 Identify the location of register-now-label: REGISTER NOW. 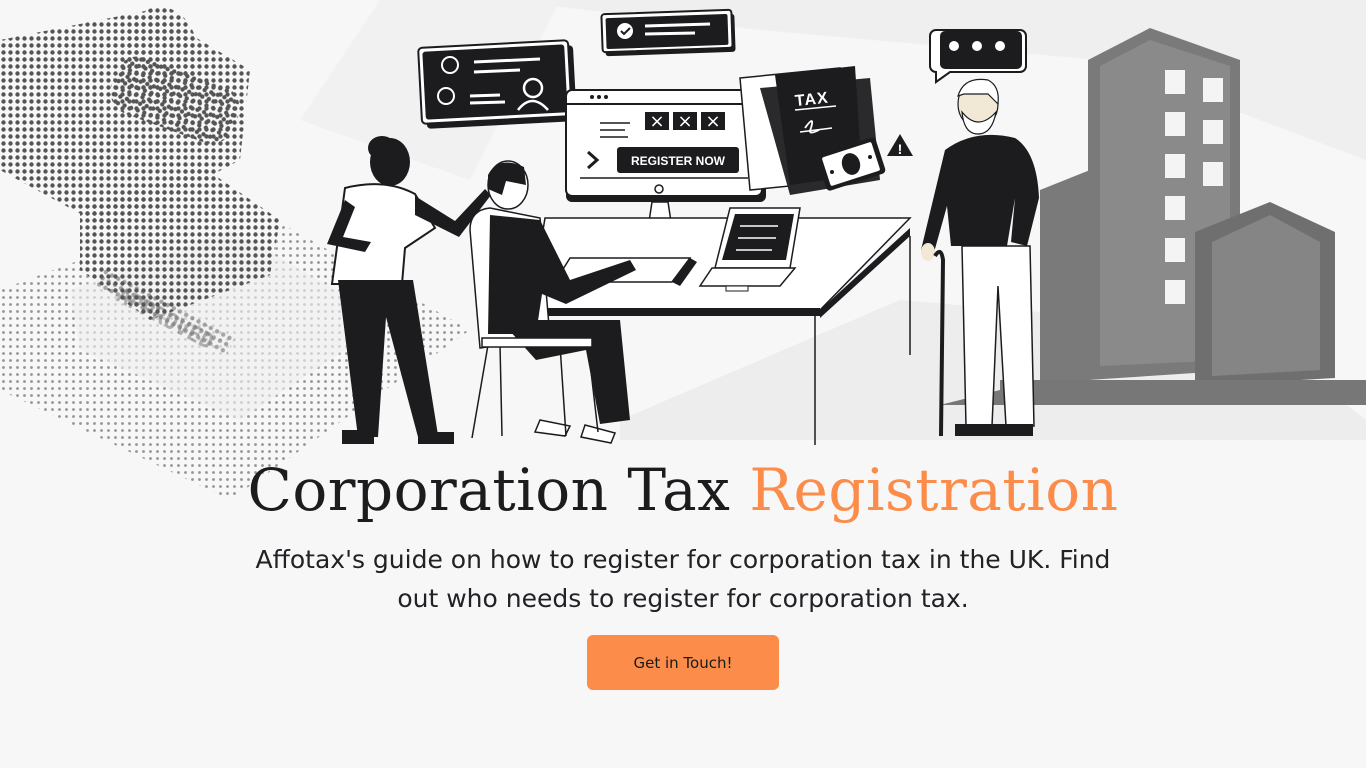
(678, 161).